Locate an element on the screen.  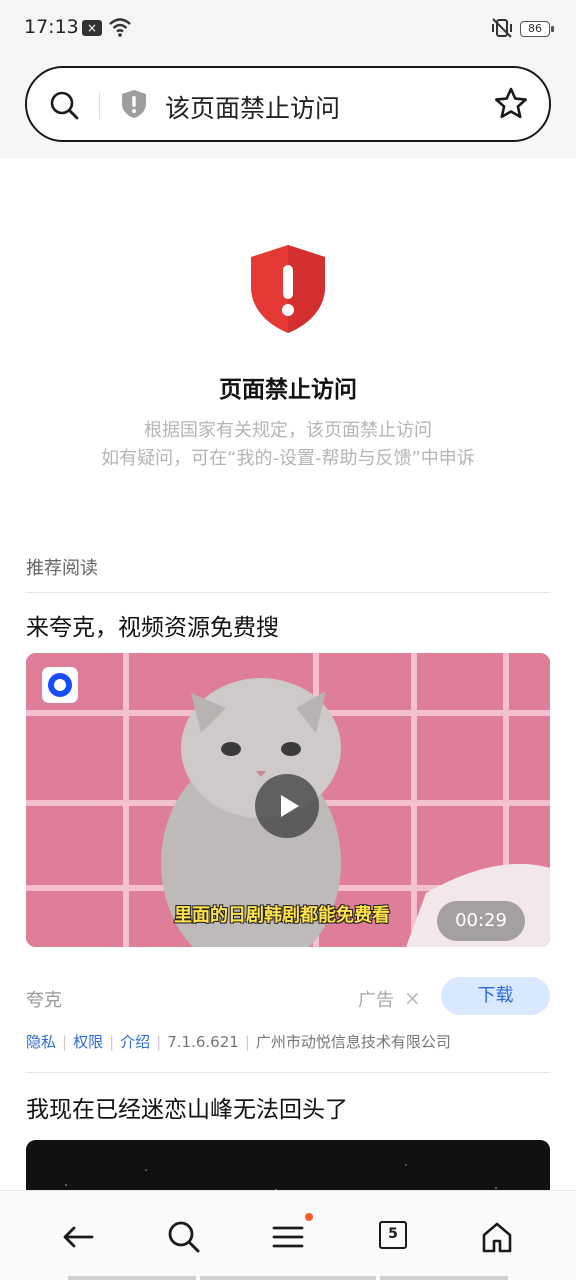
address-bar: 该页面禁止访问 is located at coordinates (288, 104).